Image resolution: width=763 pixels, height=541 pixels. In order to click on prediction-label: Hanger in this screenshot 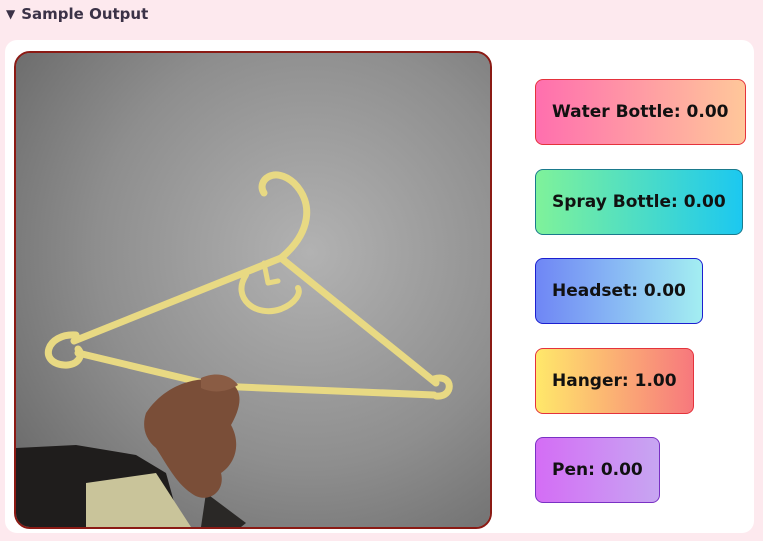, I will do `click(587, 381)`.